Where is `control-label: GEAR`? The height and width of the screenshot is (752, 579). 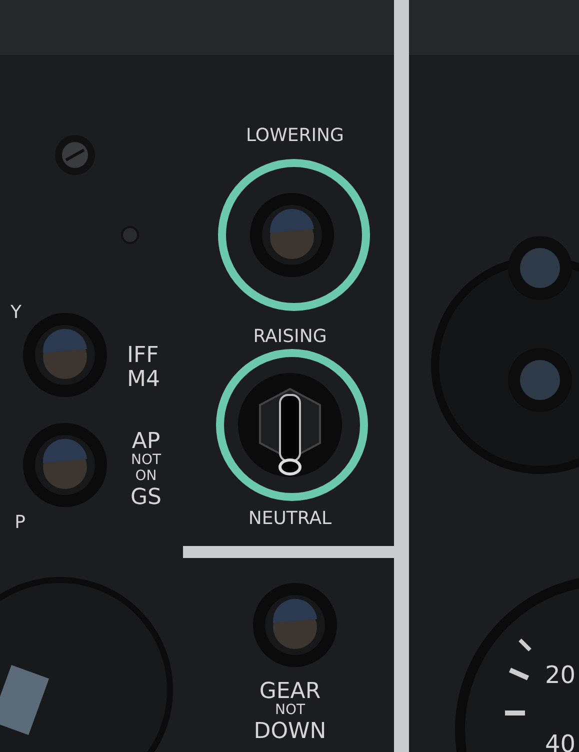
control-label: GEAR is located at coordinates (290, 691).